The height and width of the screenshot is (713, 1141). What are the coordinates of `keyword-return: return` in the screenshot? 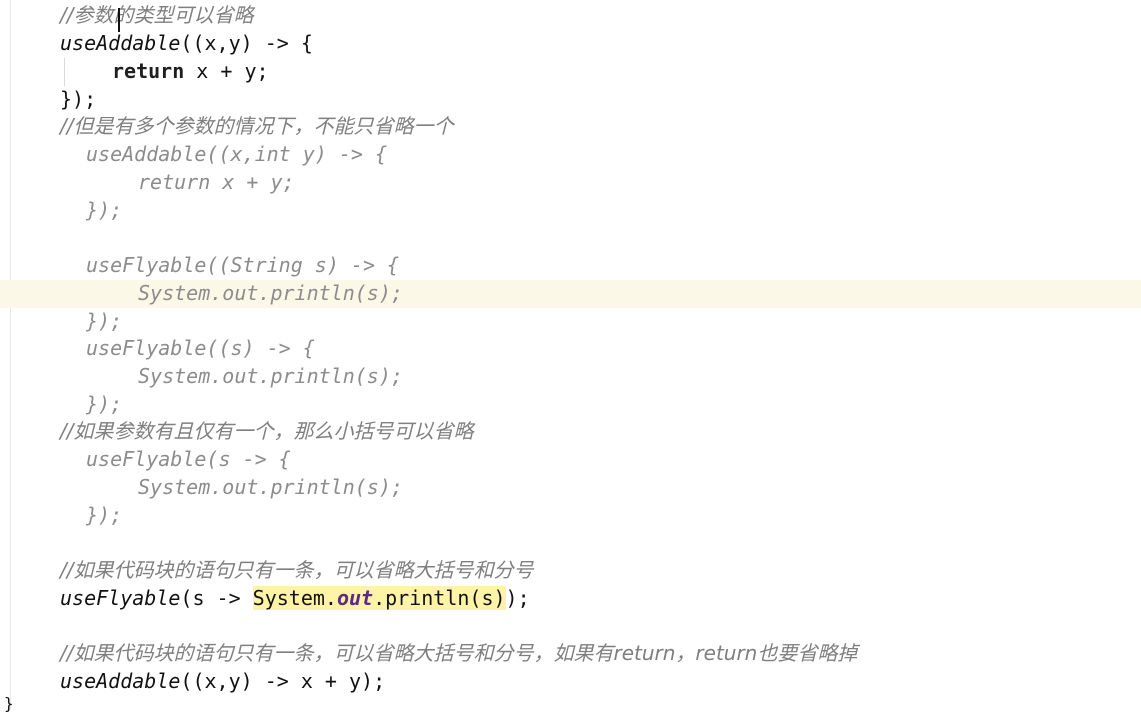 It's located at (148, 71).